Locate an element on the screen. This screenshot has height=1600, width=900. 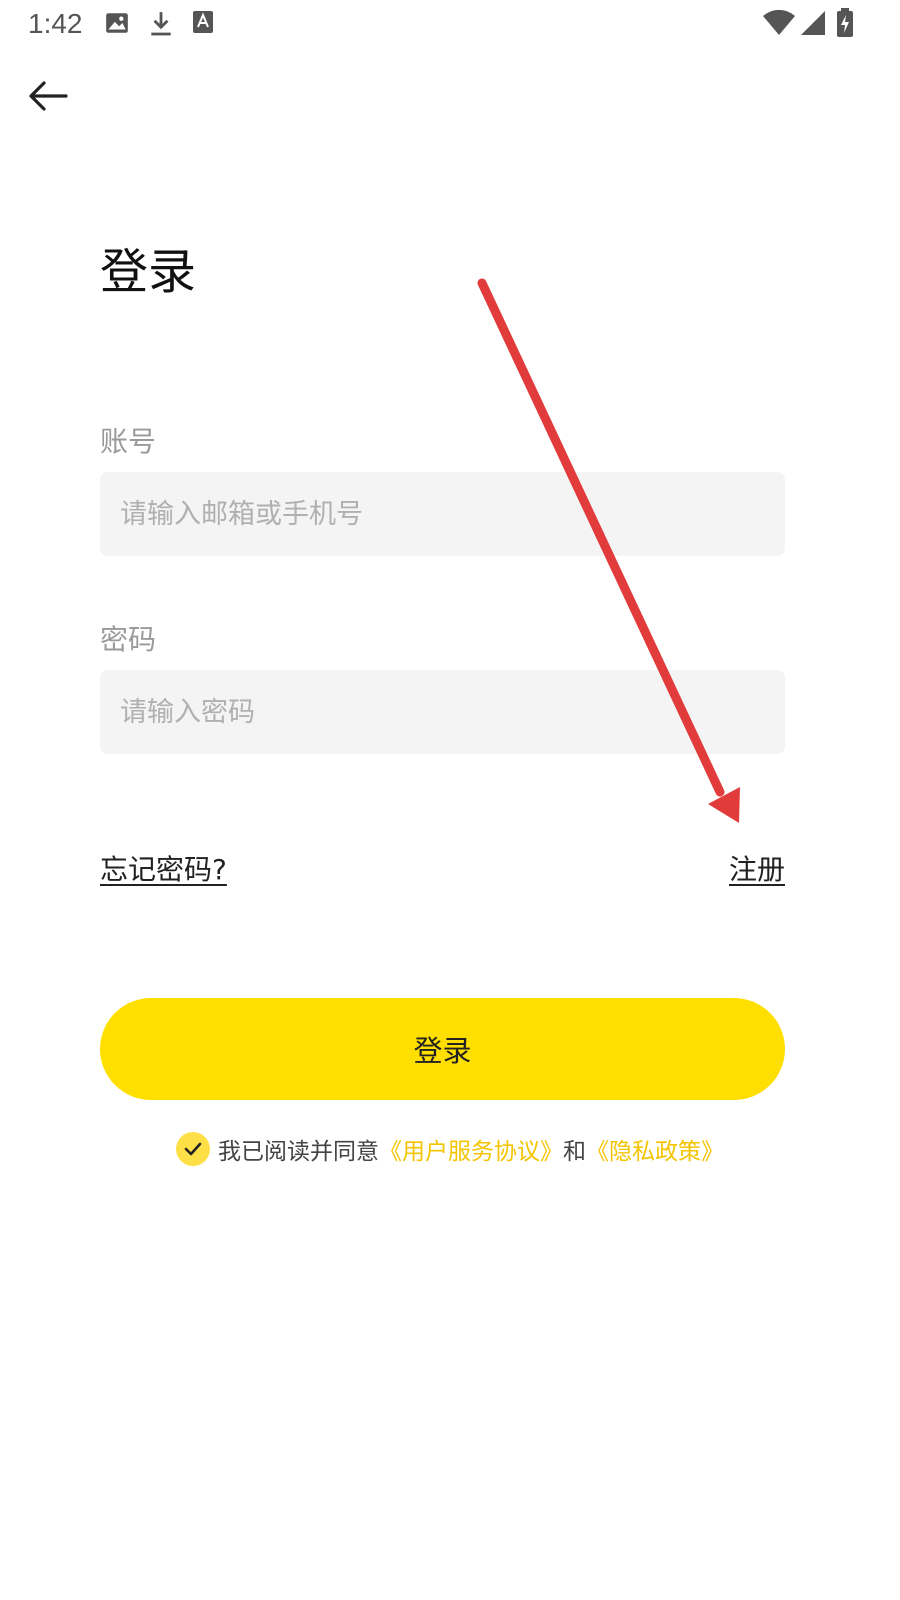
agreement-row: 我已阅读并同意 《用户服务协议》 和 《隐私政策》 is located at coordinates (450, 1149).